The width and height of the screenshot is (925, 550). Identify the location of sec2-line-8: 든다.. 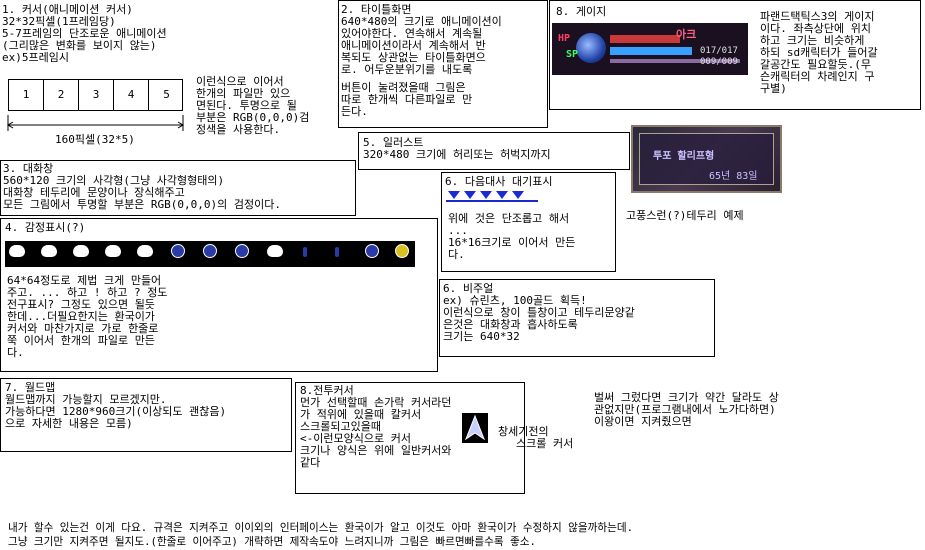
(354, 111).